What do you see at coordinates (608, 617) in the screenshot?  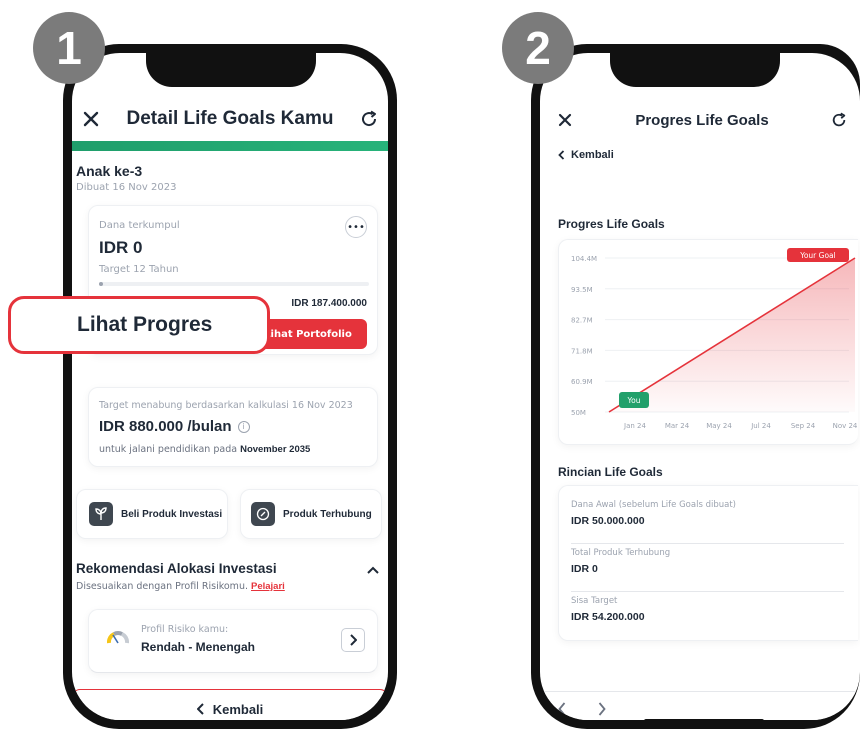 I see `detail-value: IDR 54.200.000` at bounding box center [608, 617].